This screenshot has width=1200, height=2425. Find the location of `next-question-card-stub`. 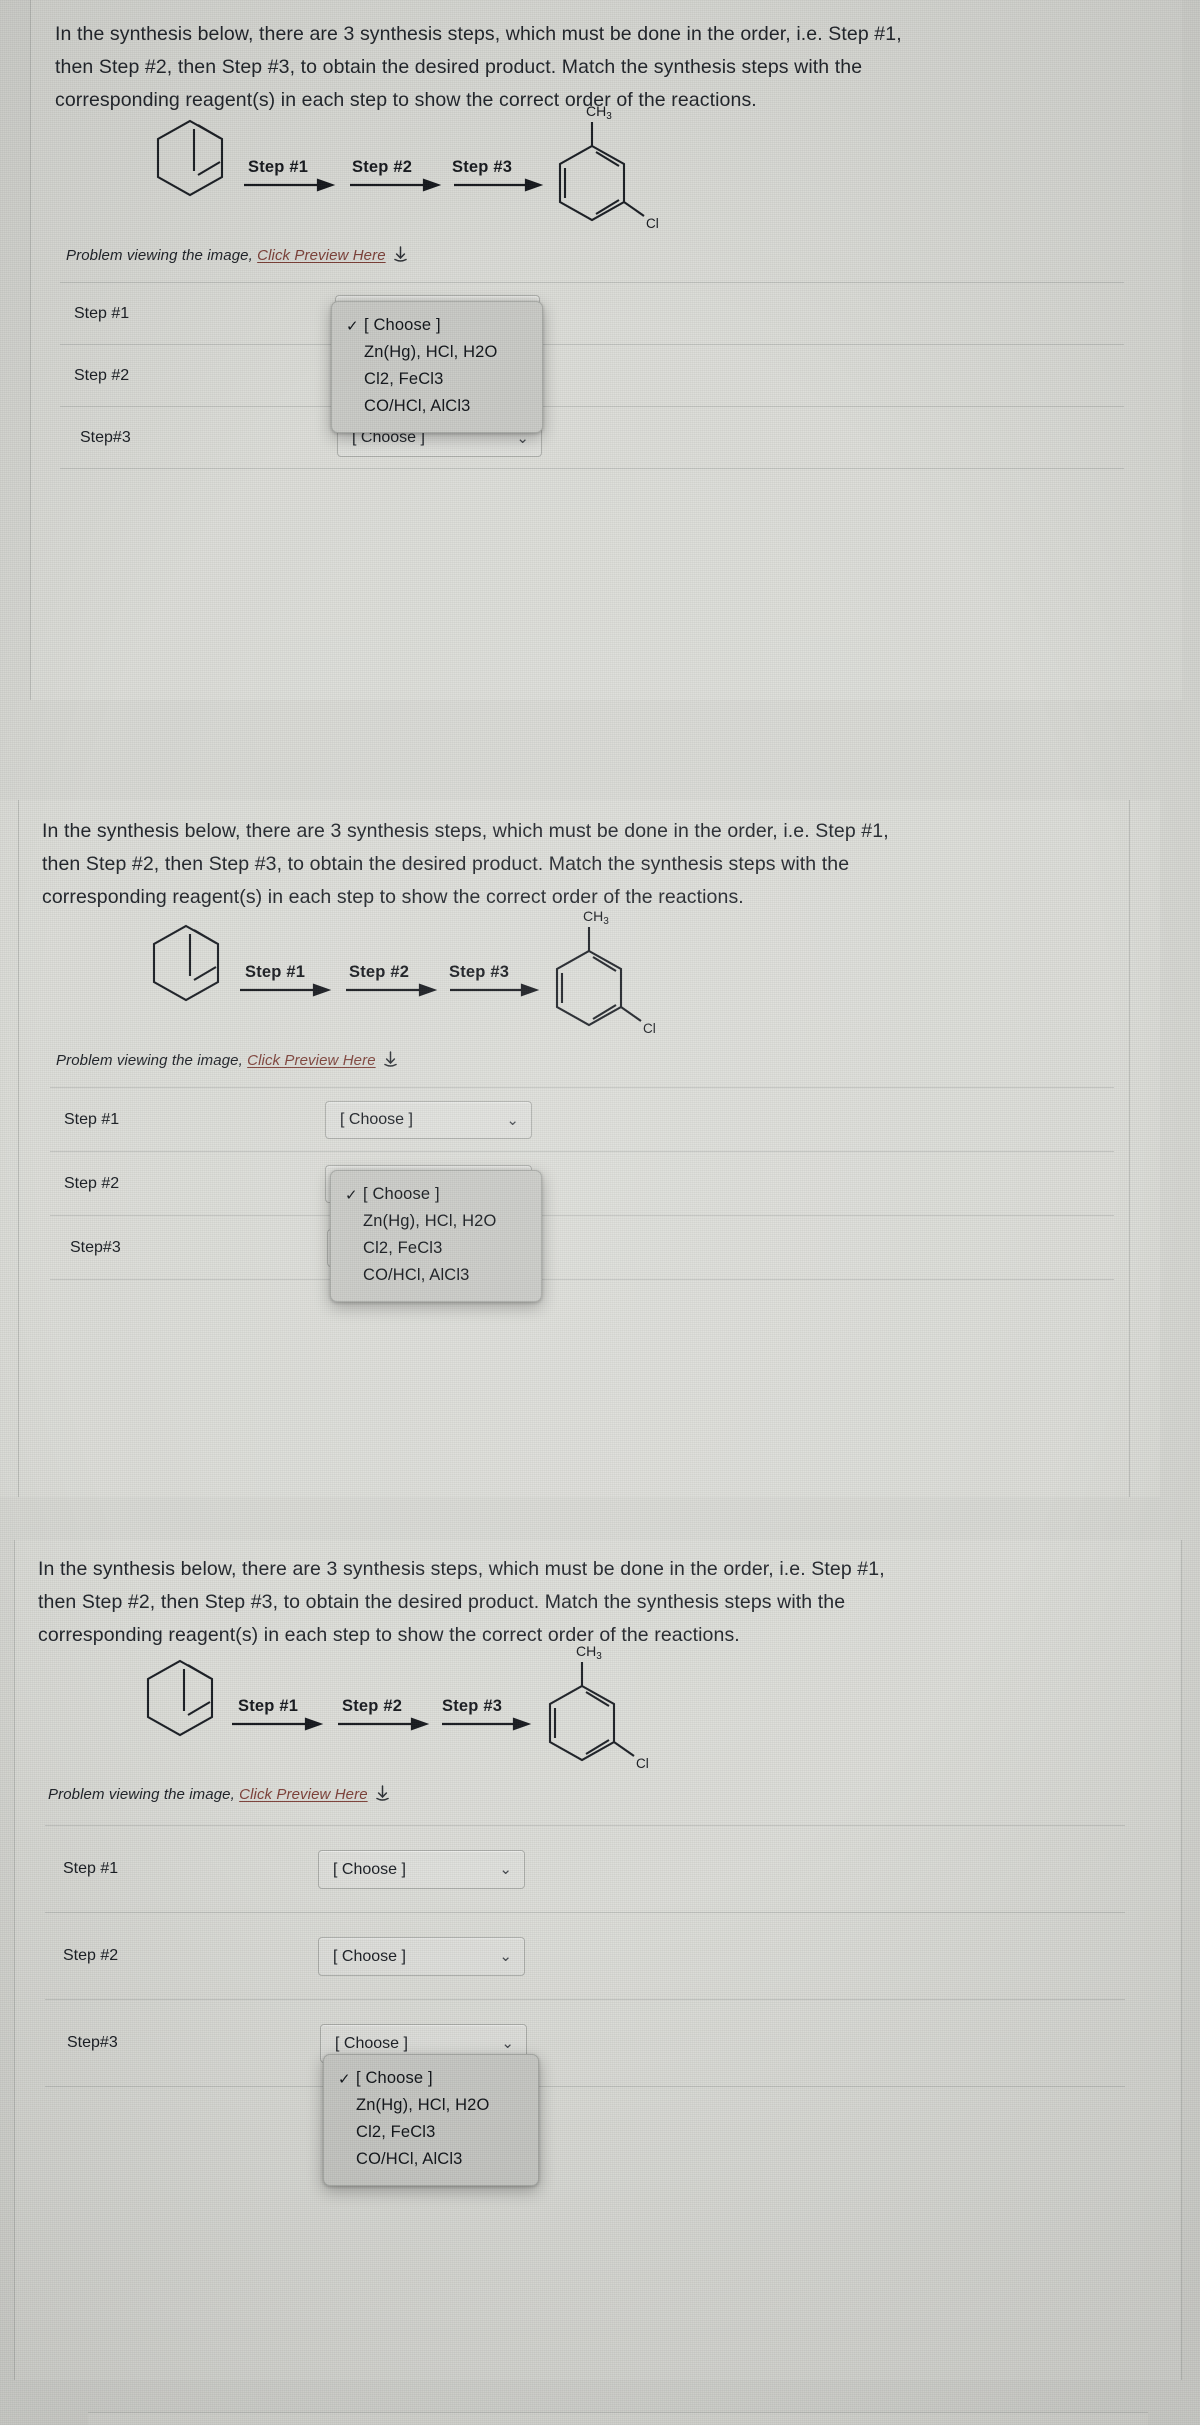

next-question-card-stub is located at coordinates (618, 2418).